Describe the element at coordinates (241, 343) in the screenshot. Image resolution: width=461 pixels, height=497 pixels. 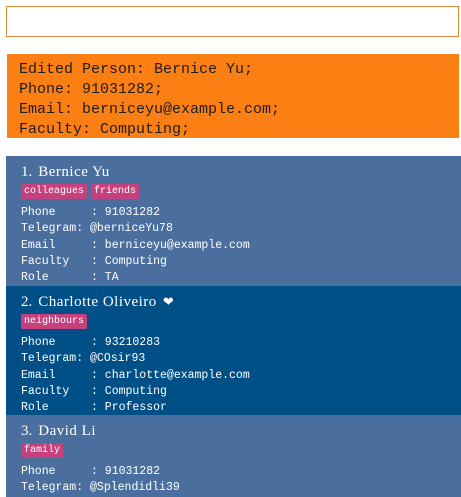
I see `phone-field: Phone : 93210283` at that location.